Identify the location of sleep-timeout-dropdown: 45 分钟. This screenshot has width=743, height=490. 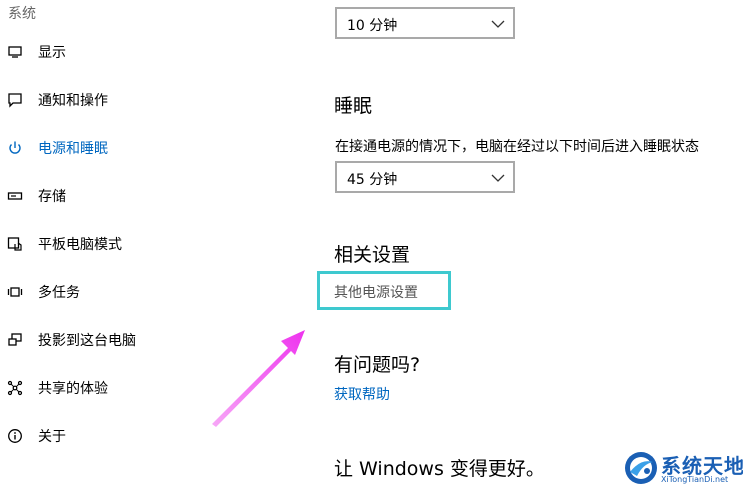
(425, 177).